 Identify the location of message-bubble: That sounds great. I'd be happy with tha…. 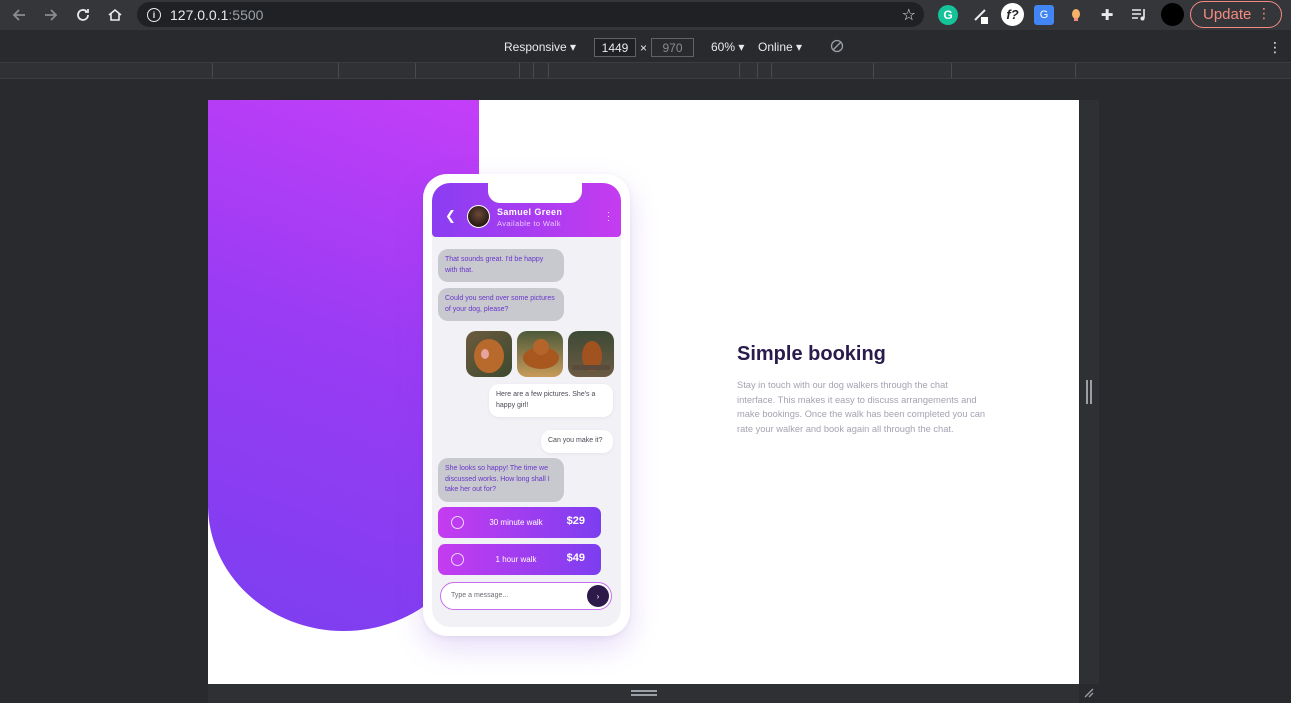
(501, 265).